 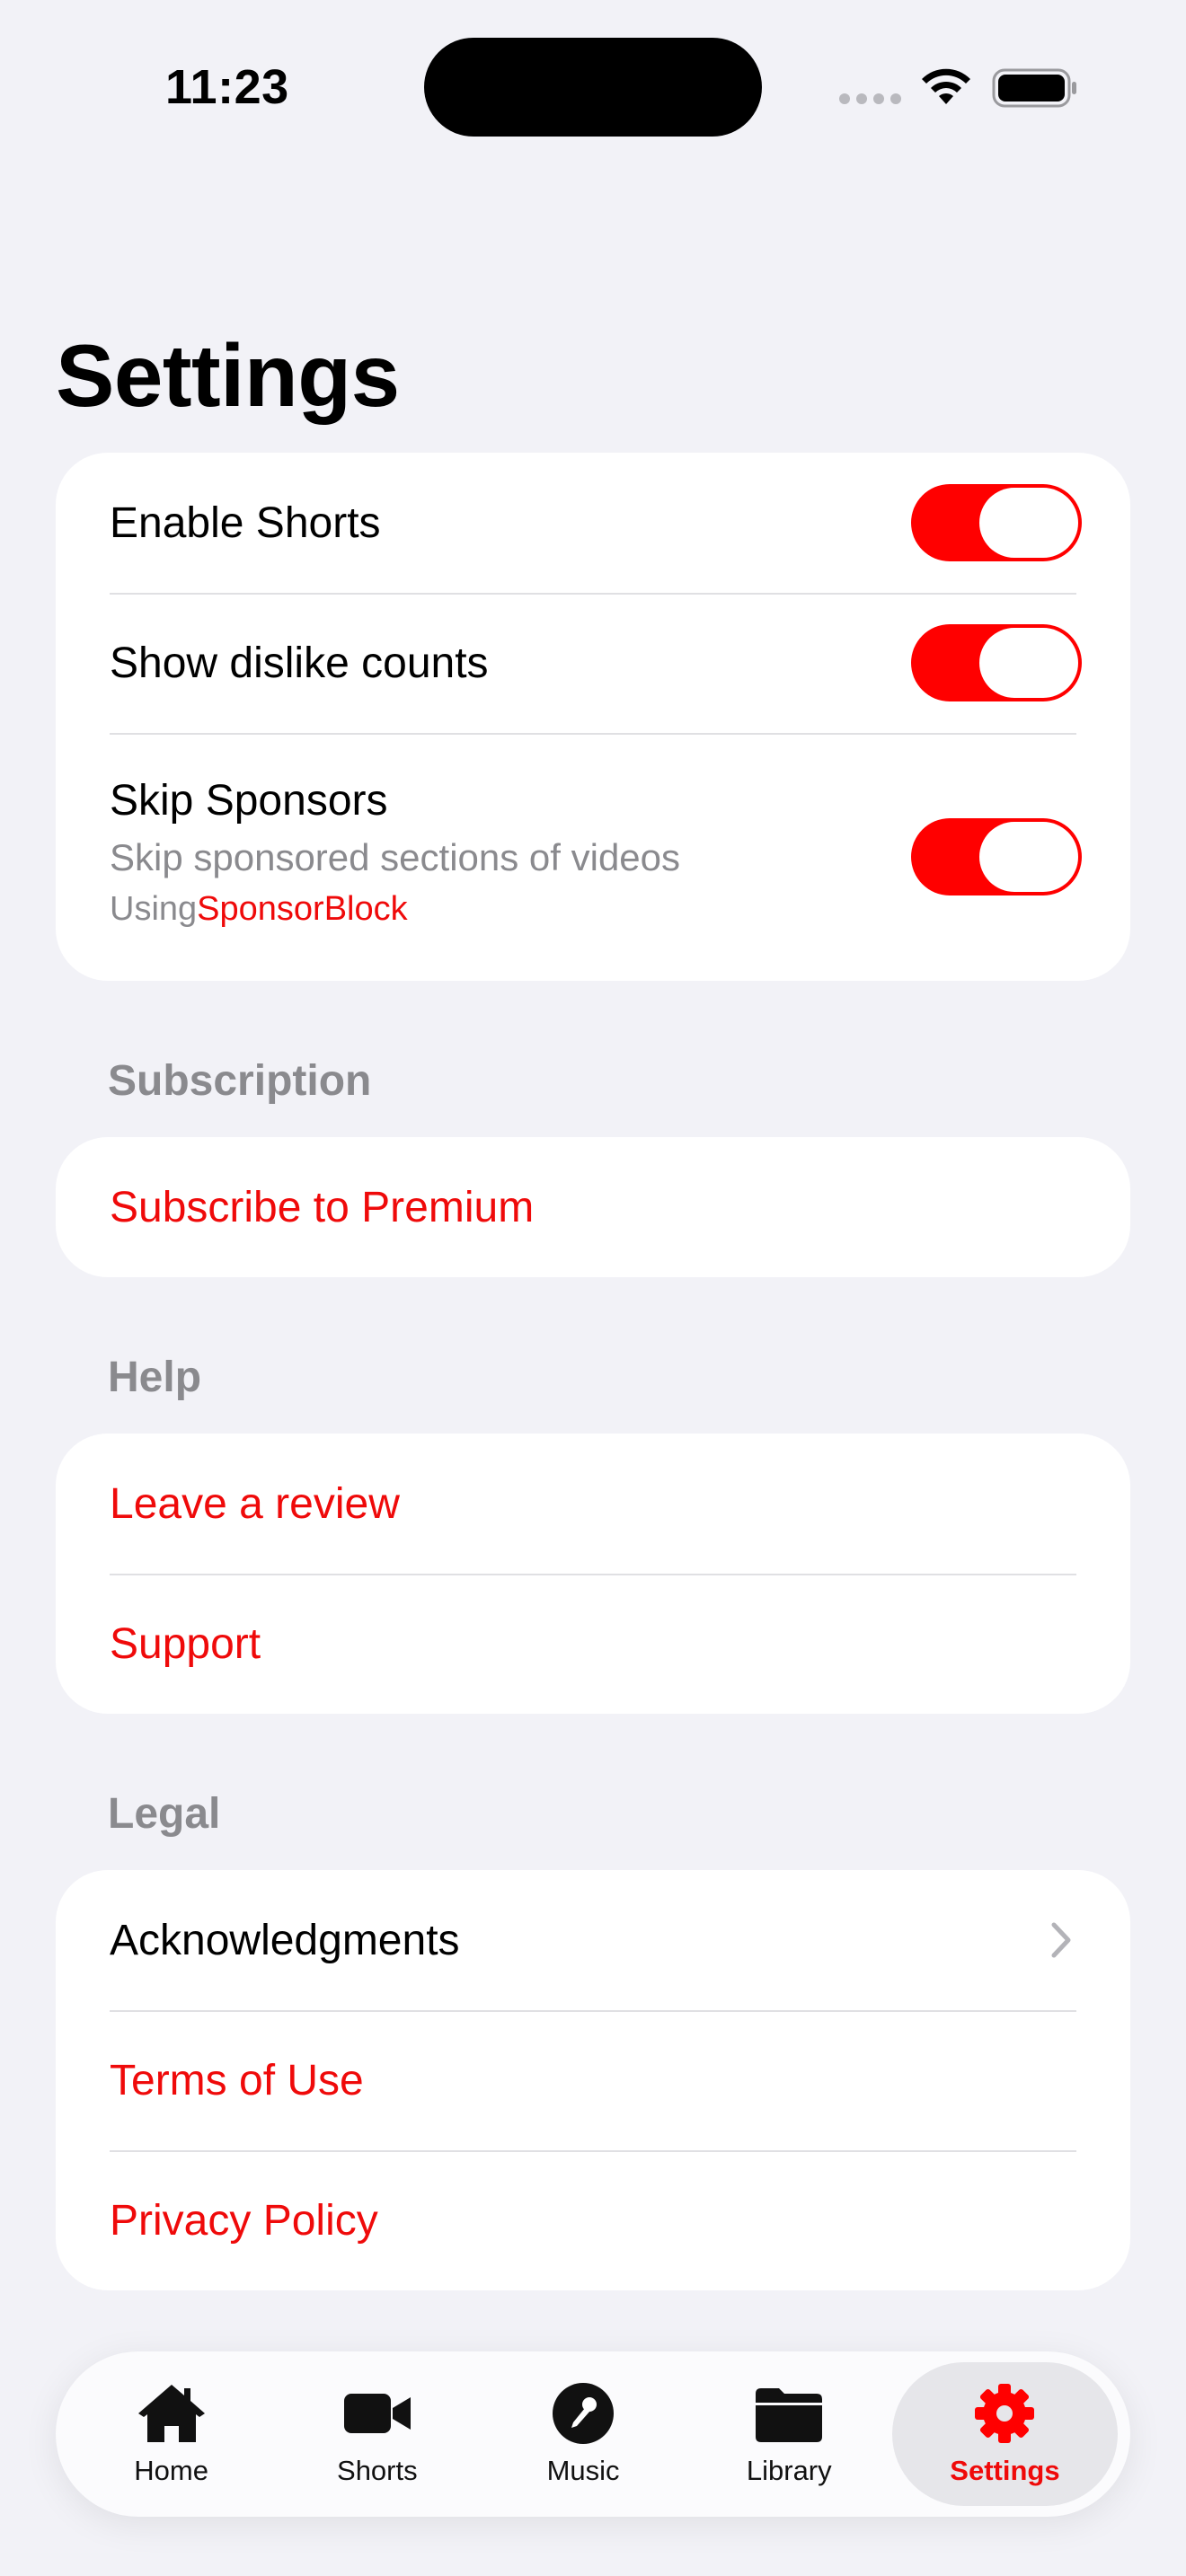 What do you see at coordinates (228, 375) in the screenshot?
I see `page-title: Settings` at bounding box center [228, 375].